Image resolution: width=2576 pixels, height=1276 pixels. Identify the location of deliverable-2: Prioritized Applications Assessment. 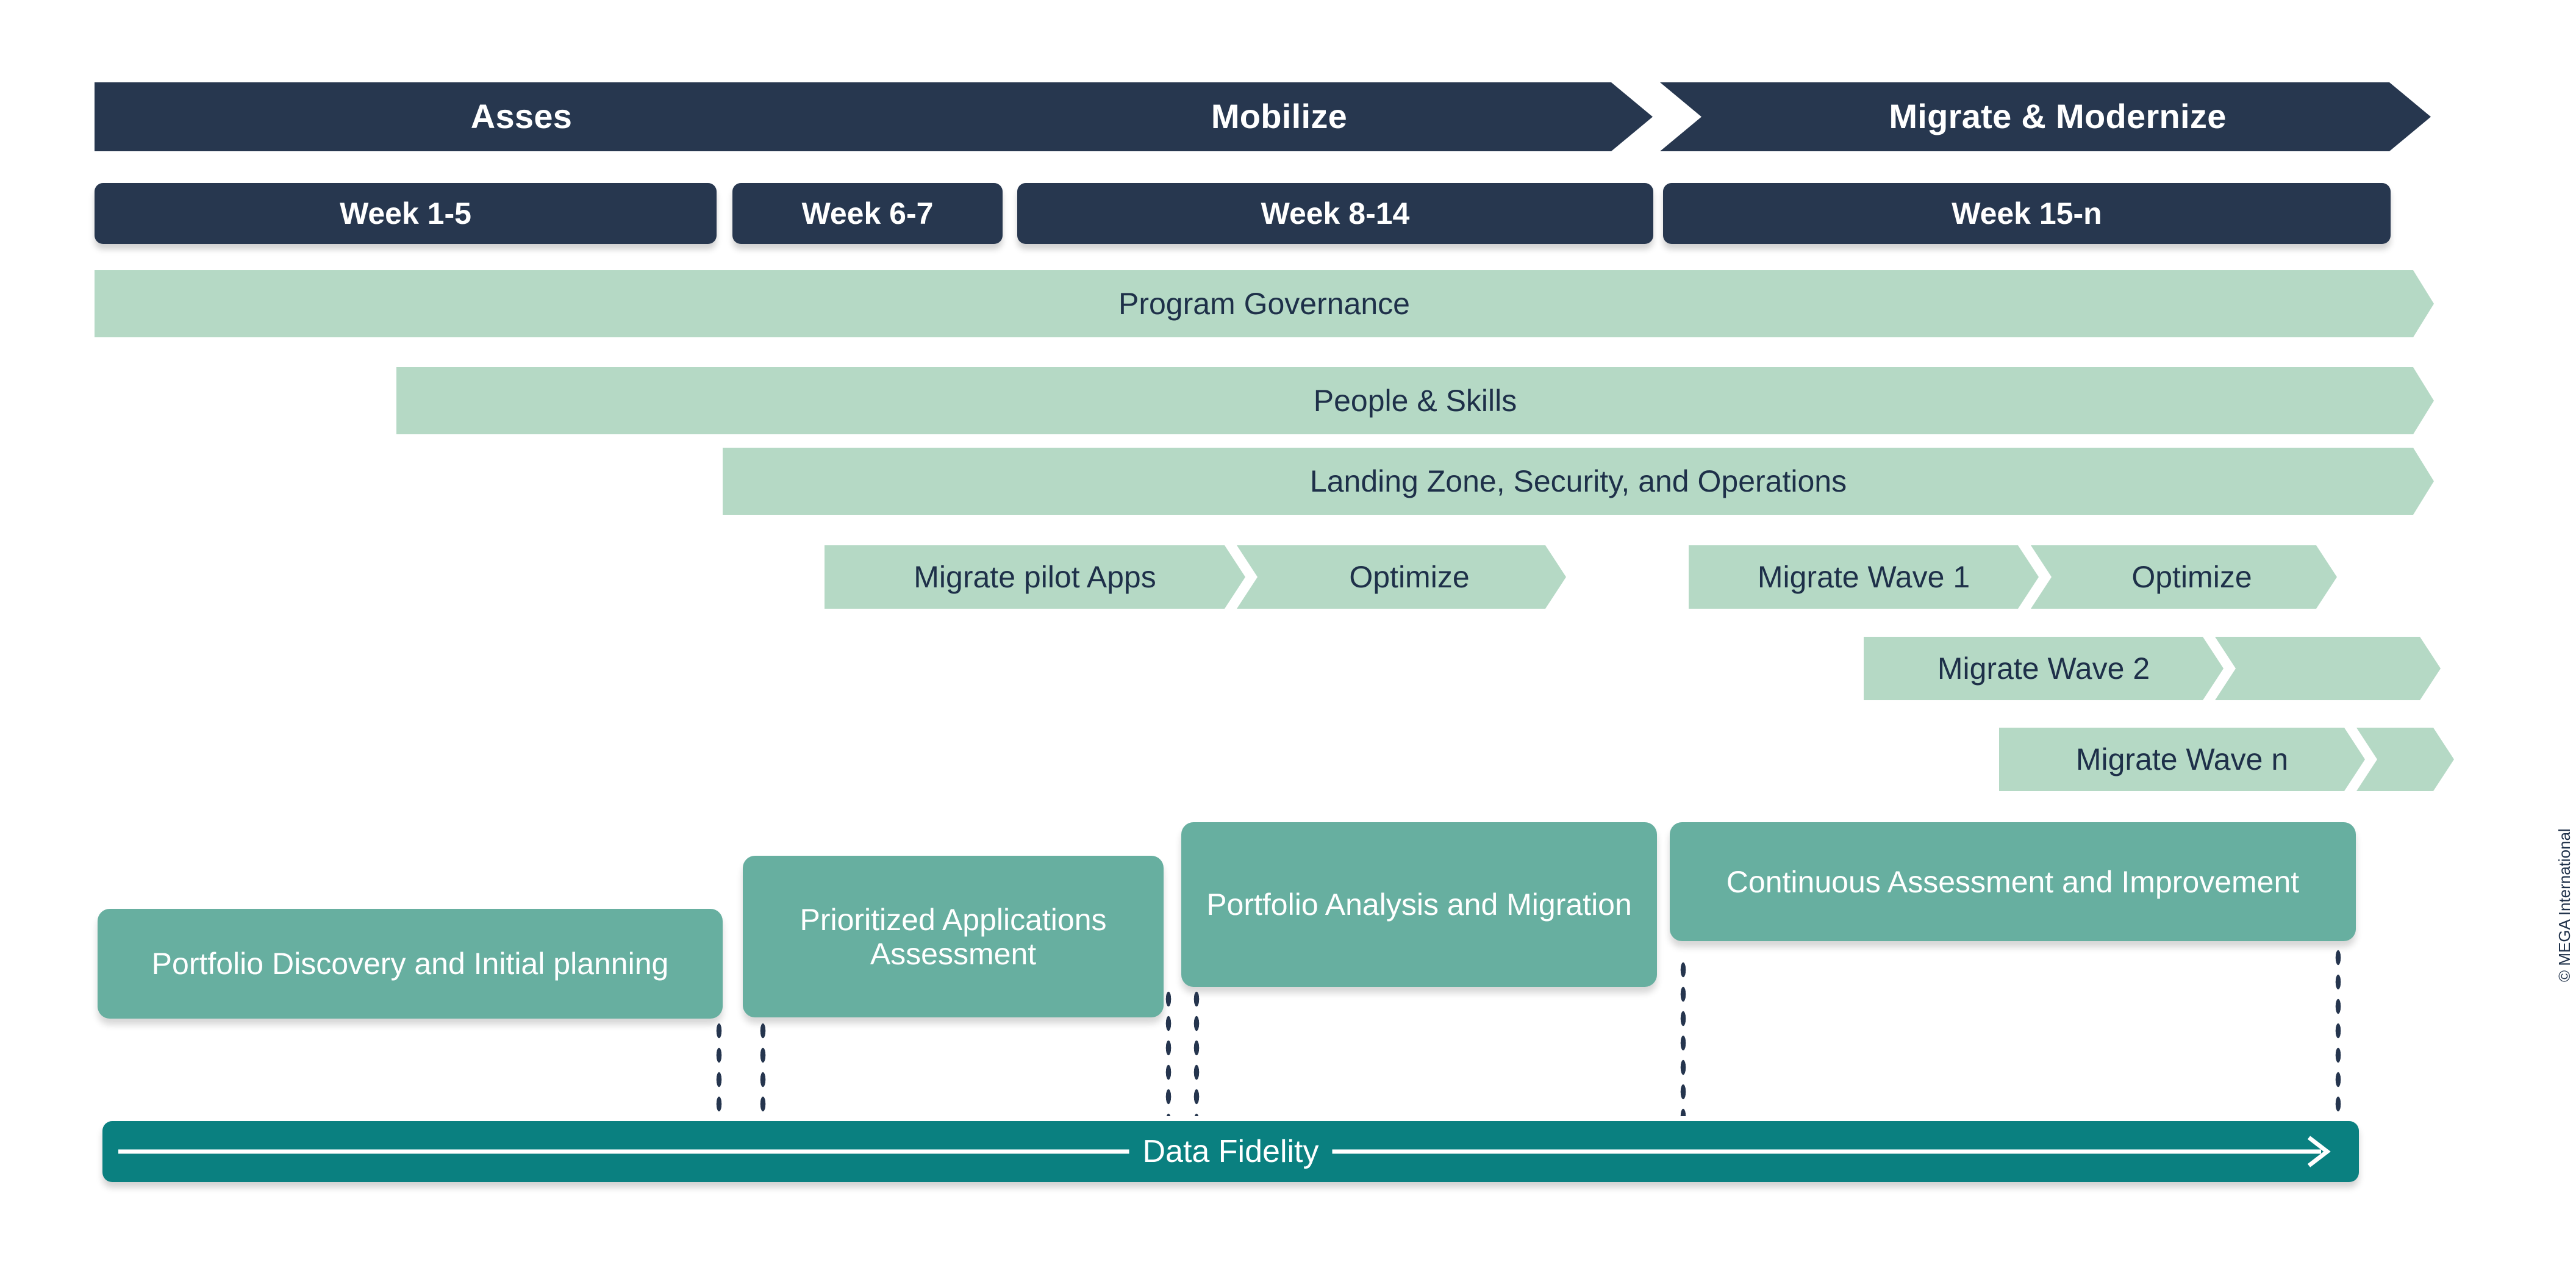
(954, 937).